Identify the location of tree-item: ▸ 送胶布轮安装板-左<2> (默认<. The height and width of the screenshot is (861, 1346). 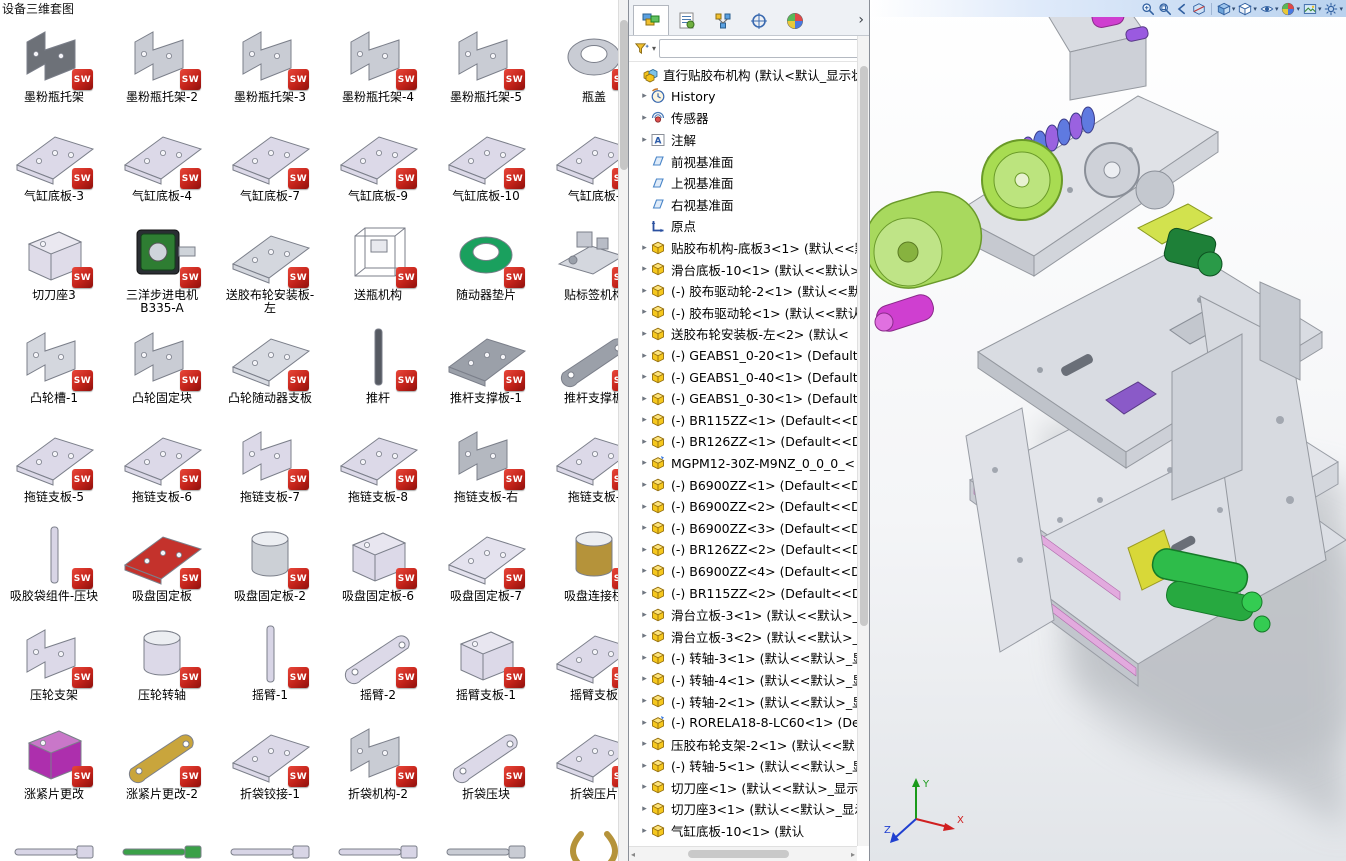
(743, 334).